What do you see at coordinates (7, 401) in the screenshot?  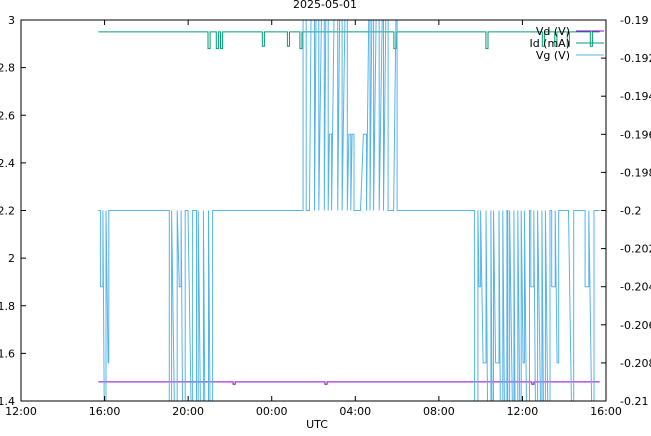 I see `y-left-tick-label: 1.4` at bounding box center [7, 401].